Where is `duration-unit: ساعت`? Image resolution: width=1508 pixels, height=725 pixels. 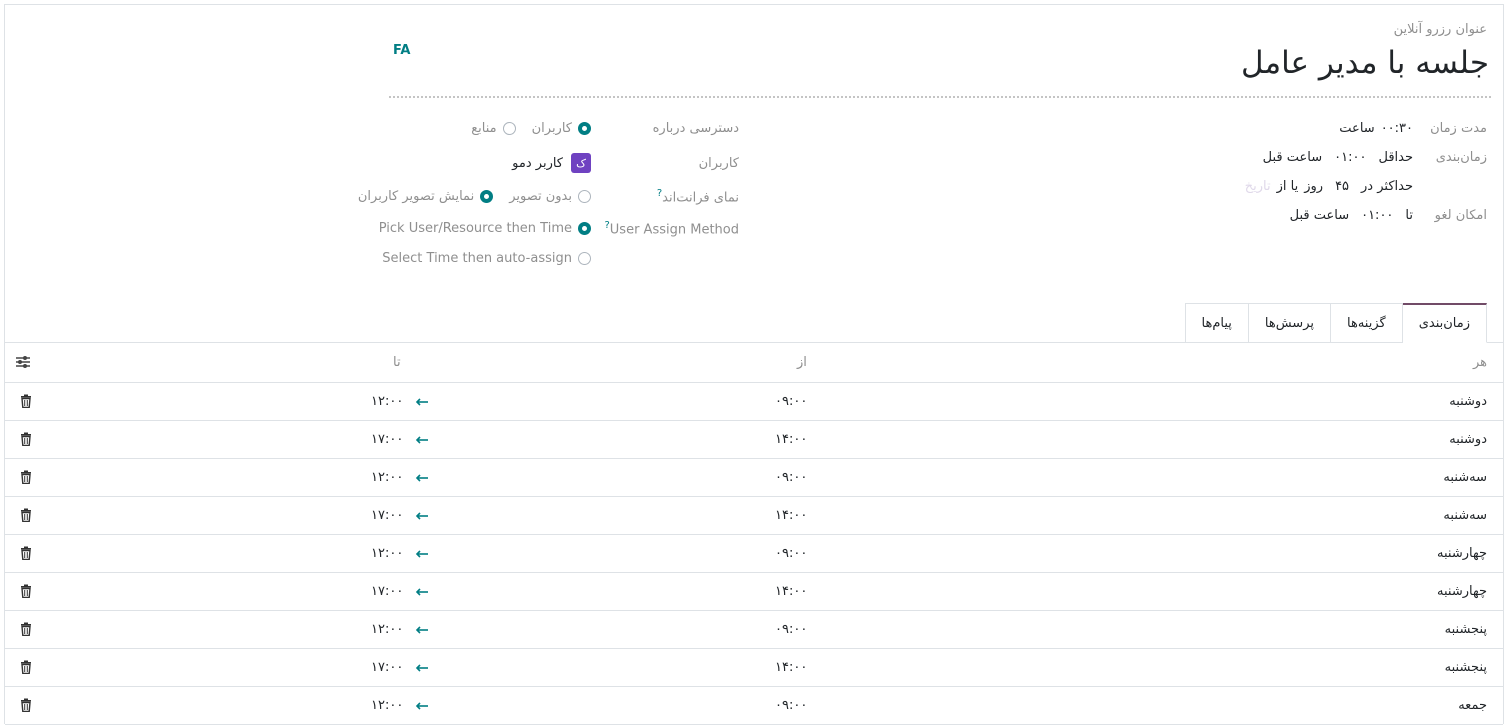 duration-unit: ساعت is located at coordinates (1357, 128).